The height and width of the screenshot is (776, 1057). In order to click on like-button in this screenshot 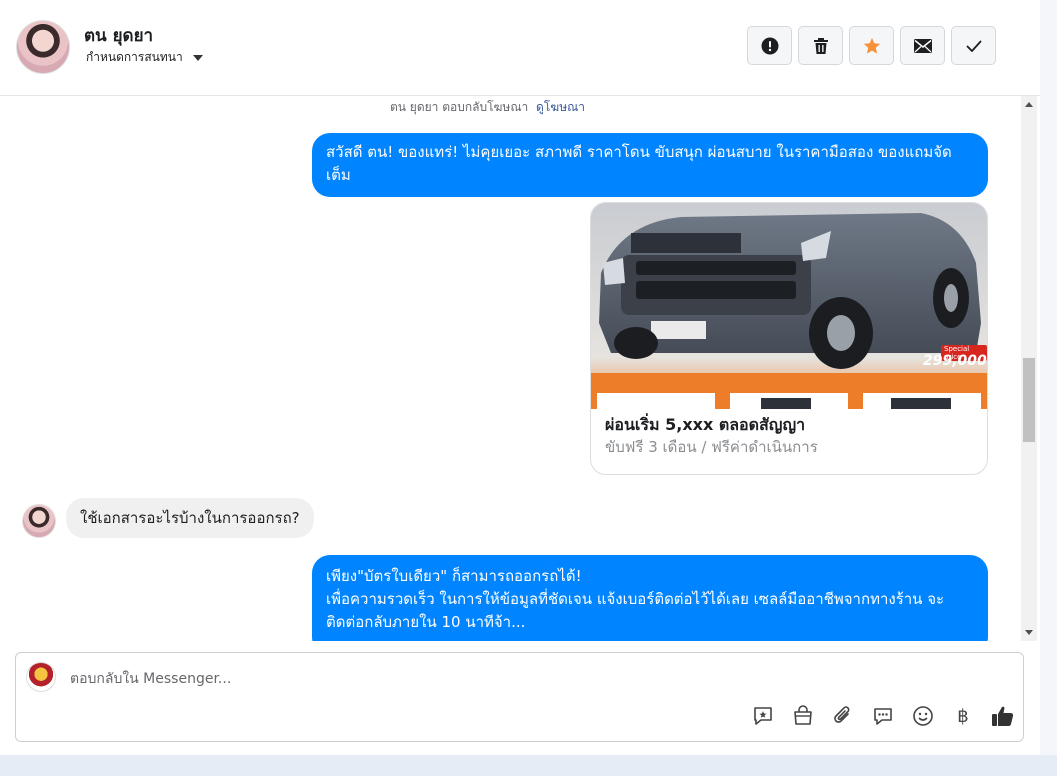, I will do `click(1003, 716)`.